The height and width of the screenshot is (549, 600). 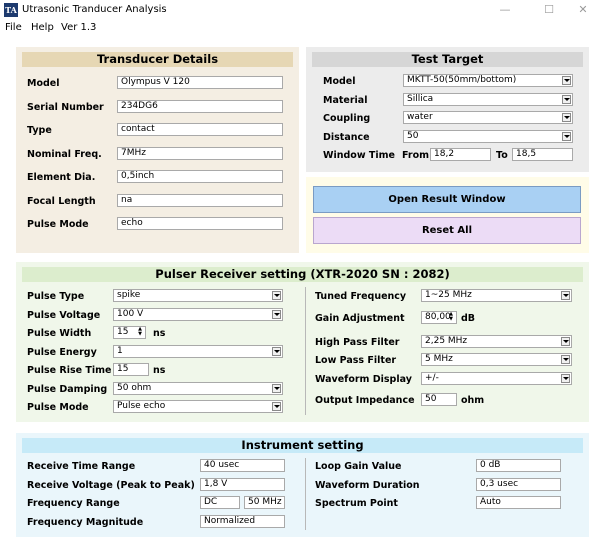 I want to click on transducer-serial-number-label: Serial Number, so click(x=65, y=107).